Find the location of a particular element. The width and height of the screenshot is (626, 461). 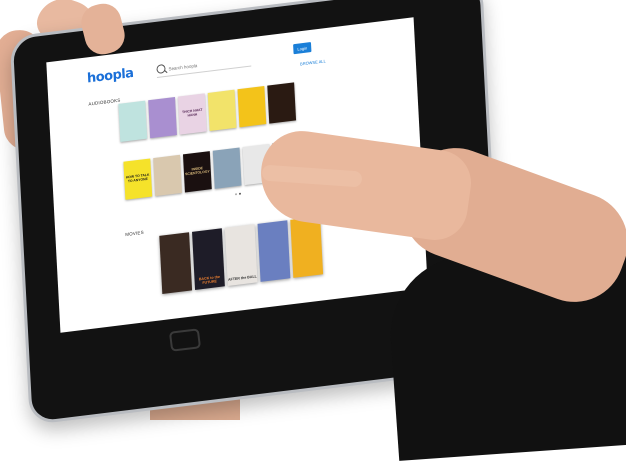

movie-poster: AFTER the BALL is located at coordinates (241, 255).